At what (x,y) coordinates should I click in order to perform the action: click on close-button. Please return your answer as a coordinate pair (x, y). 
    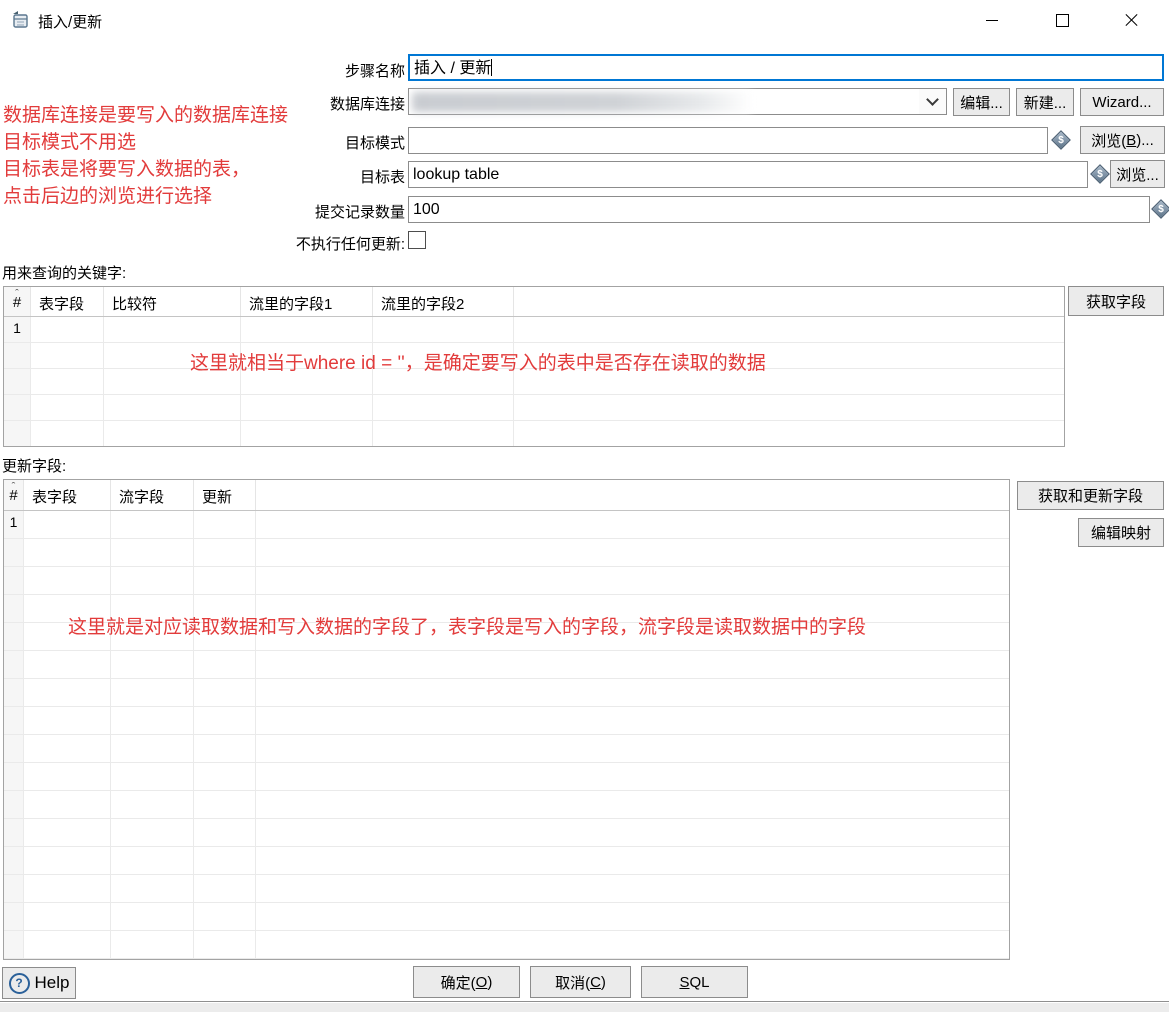
    Looking at the image, I should click on (1132, 20).